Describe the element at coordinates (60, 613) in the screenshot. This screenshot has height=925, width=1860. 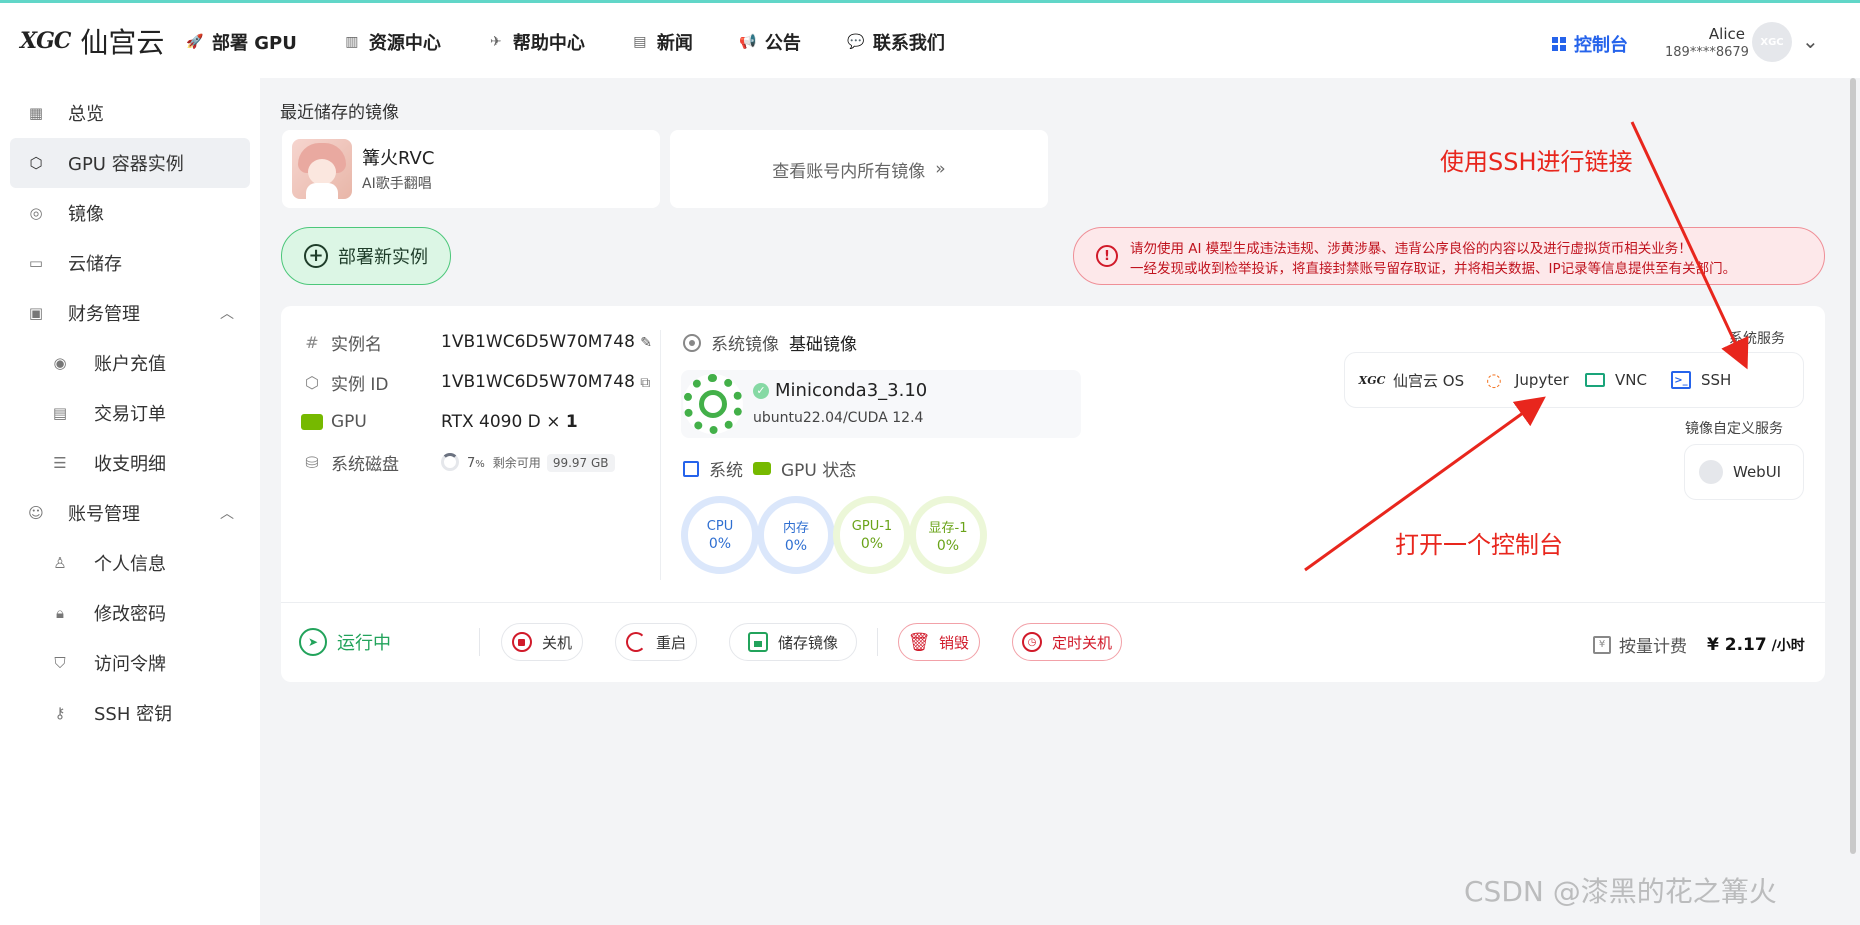
I see `lock-icon: 🔒︎` at that location.